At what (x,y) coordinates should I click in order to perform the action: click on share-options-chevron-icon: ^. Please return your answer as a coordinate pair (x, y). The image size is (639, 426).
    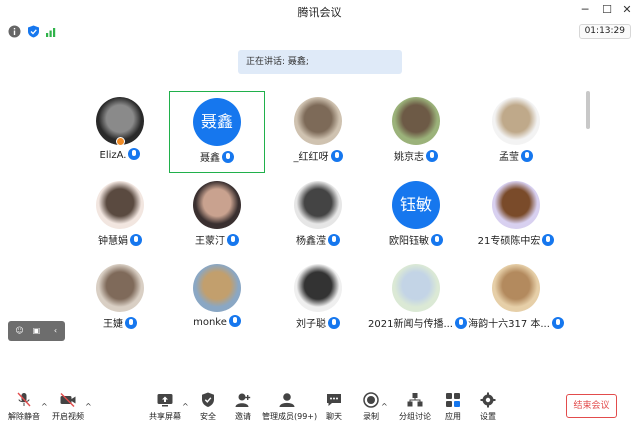
    Looking at the image, I should click on (186, 407).